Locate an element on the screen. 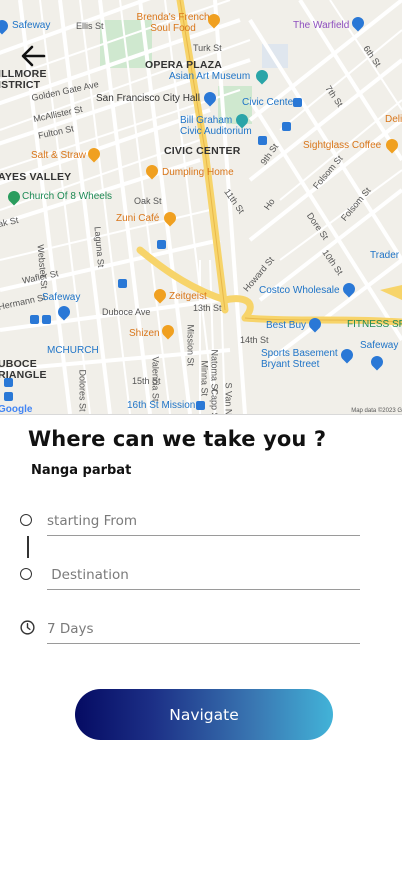 Image resolution: width=402 pixels, height=874 pixels. destination-name: Nanga parbat is located at coordinates (81, 470).